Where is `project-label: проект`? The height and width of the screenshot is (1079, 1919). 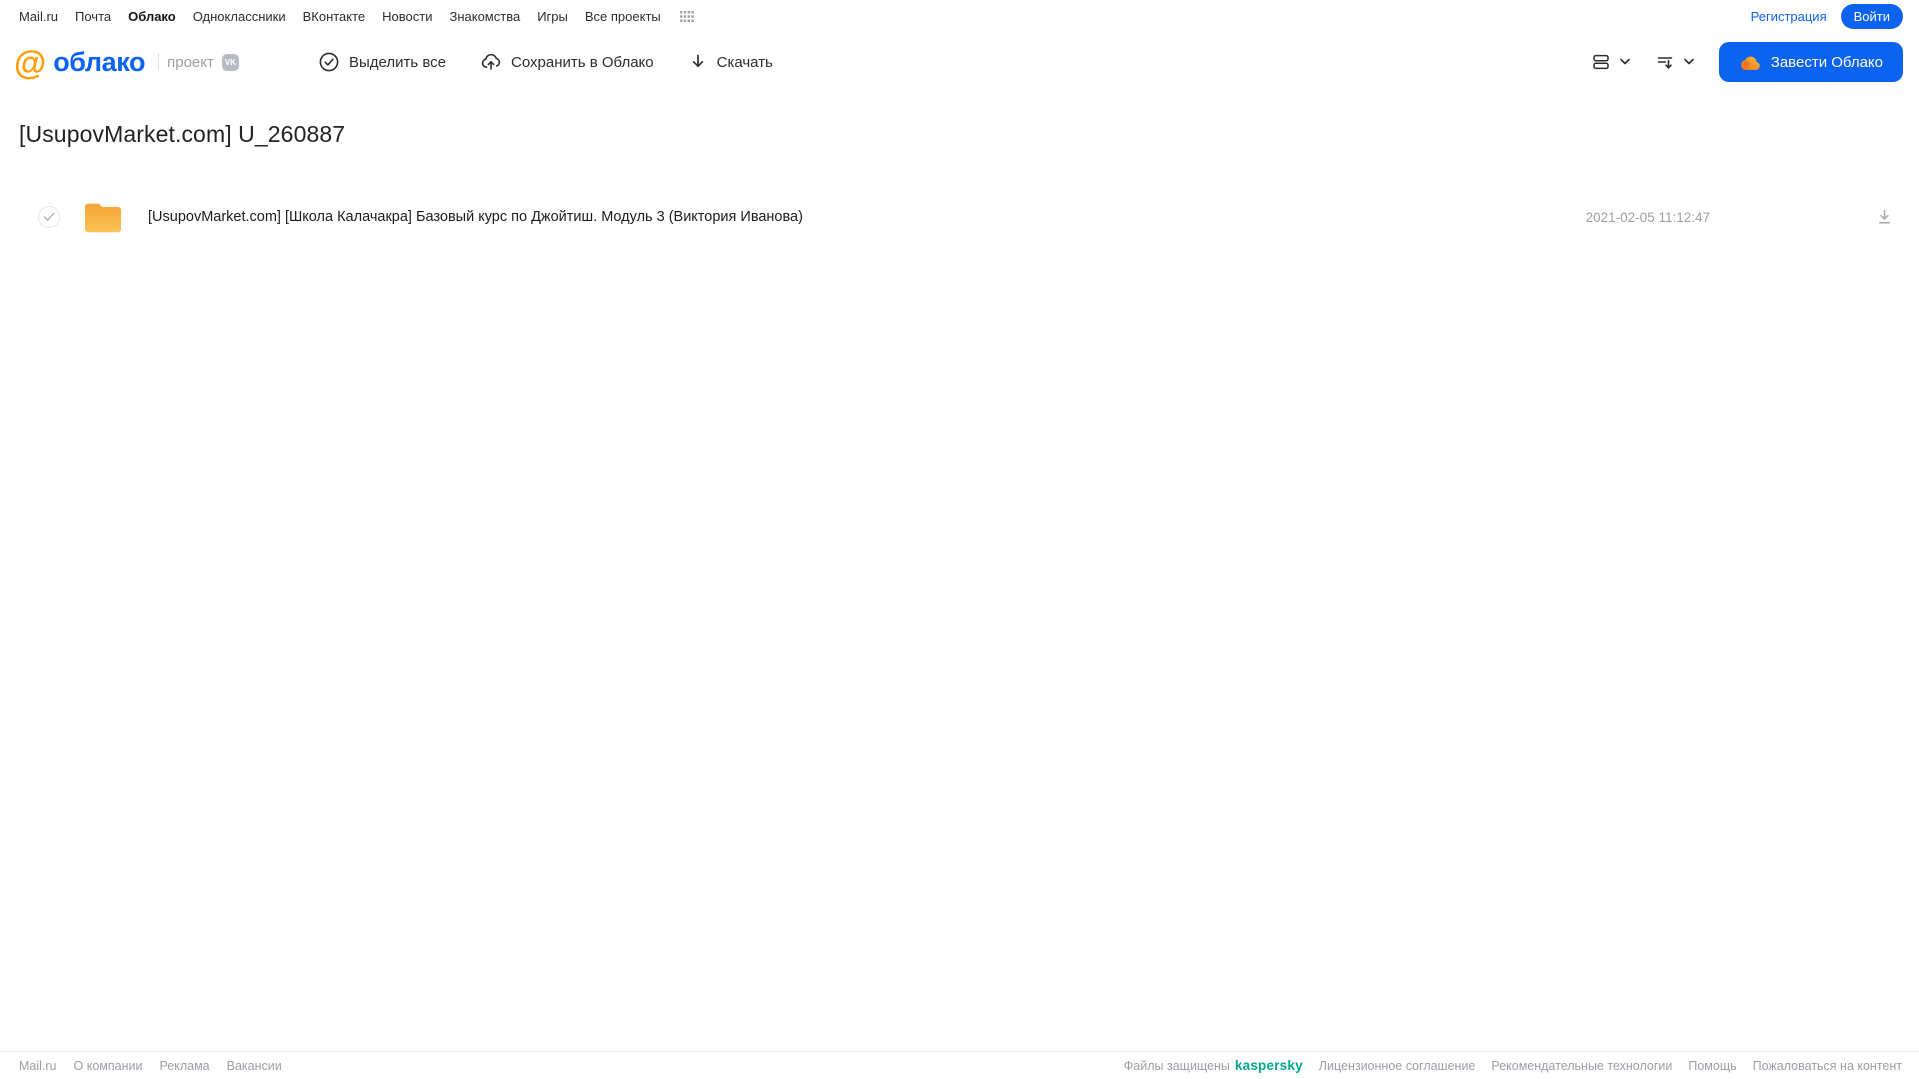
project-label: проект is located at coordinates (190, 62).